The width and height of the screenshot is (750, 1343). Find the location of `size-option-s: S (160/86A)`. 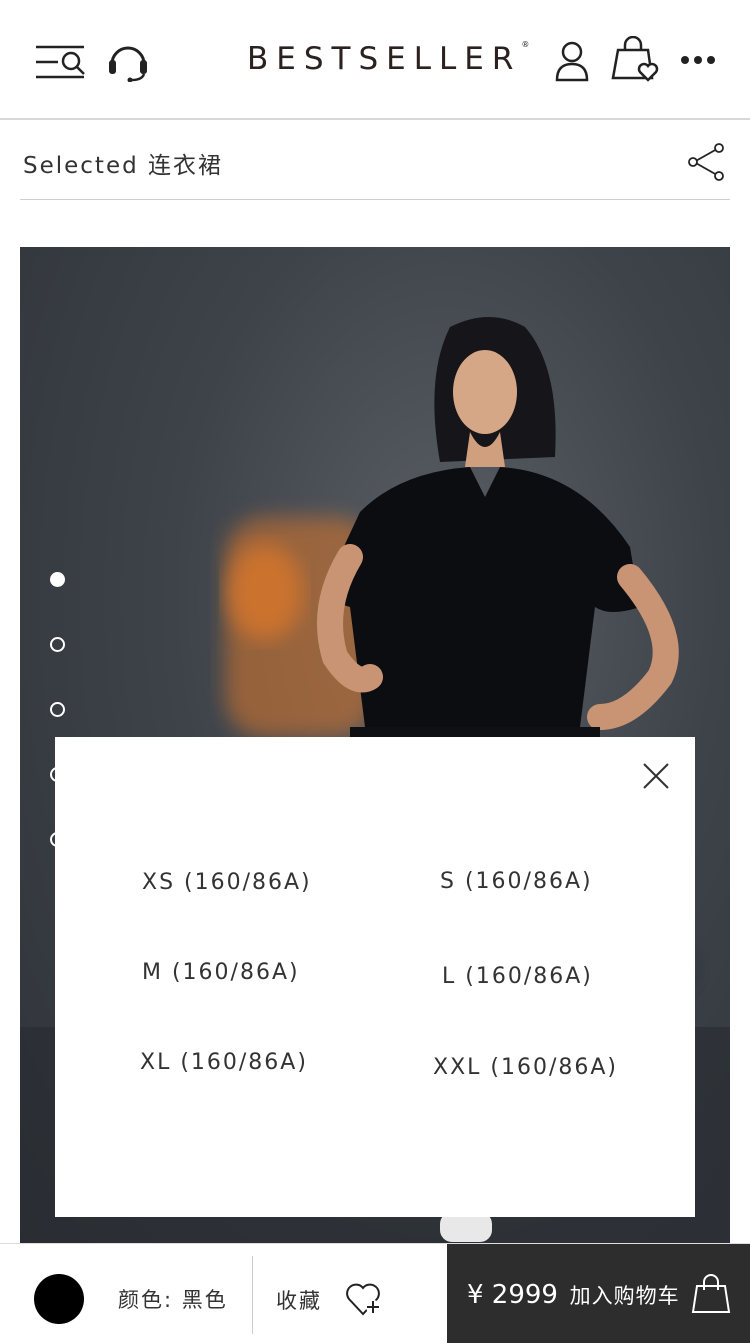

size-option-s: S (160/86A) is located at coordinates (516, 881).